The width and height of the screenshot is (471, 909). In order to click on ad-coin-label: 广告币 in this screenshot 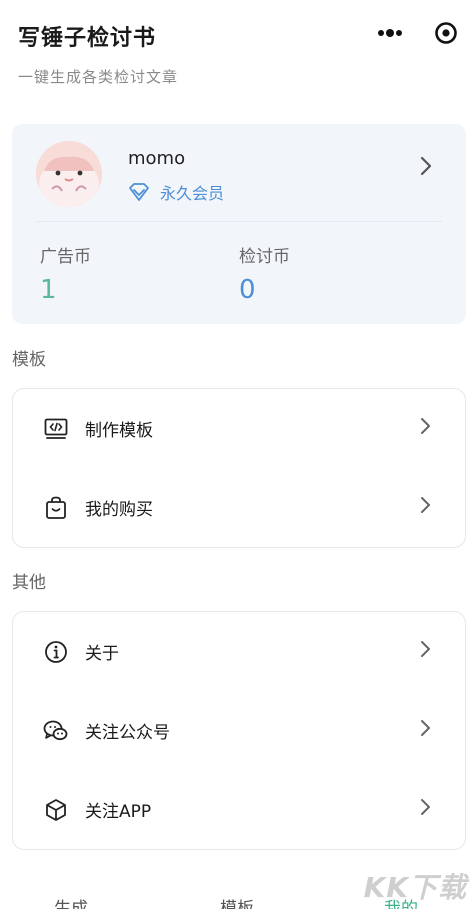, I will do `click(65, 257)`.